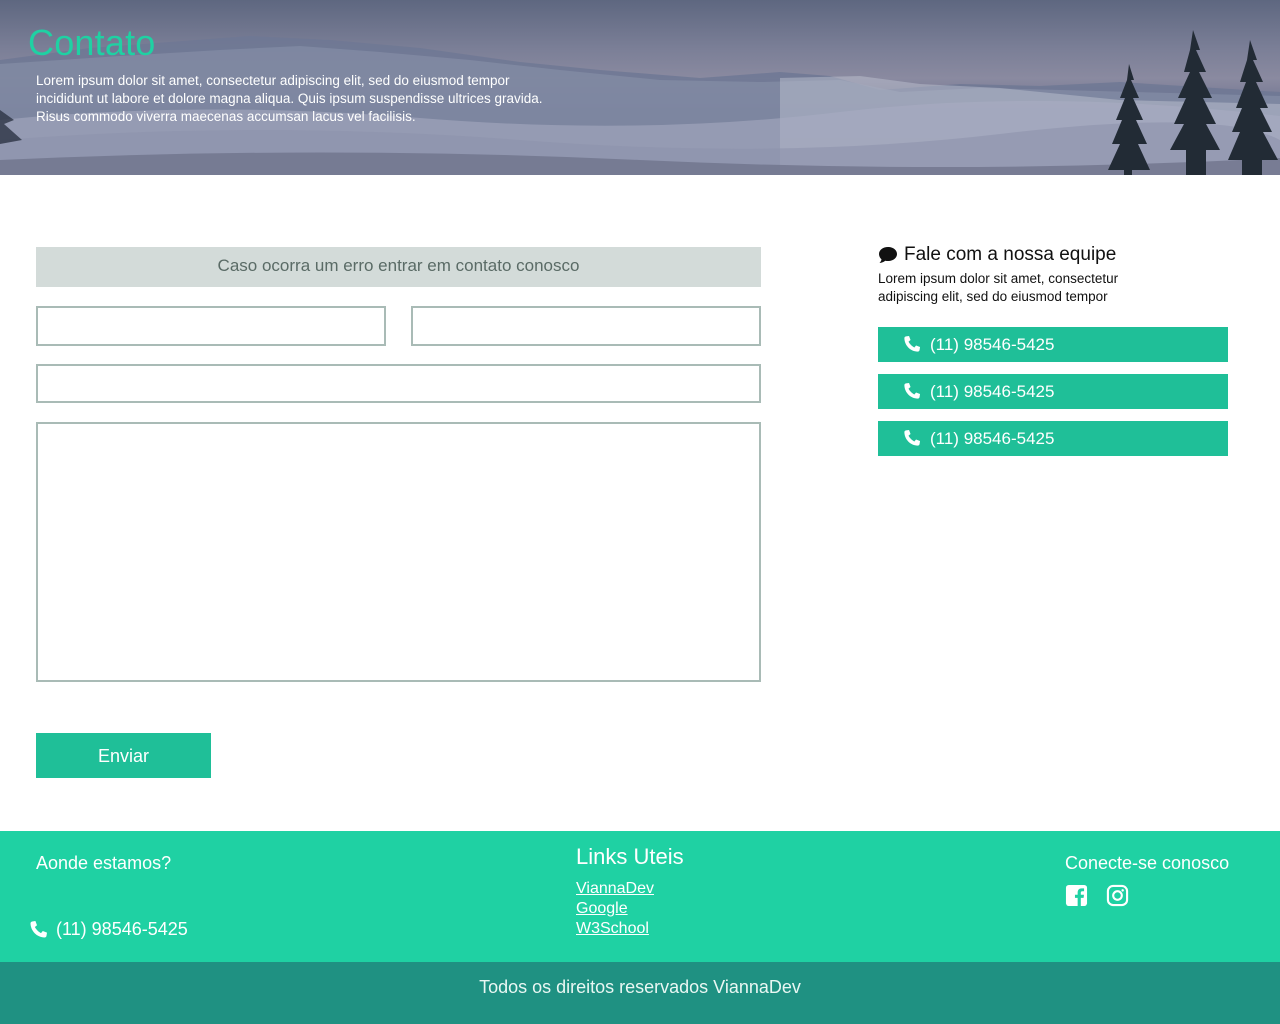 Image resolution: width=1280 pixels, height=1024 pixels. I want to click on footer-phone: (11) 98546-5425, so click(108, 929).